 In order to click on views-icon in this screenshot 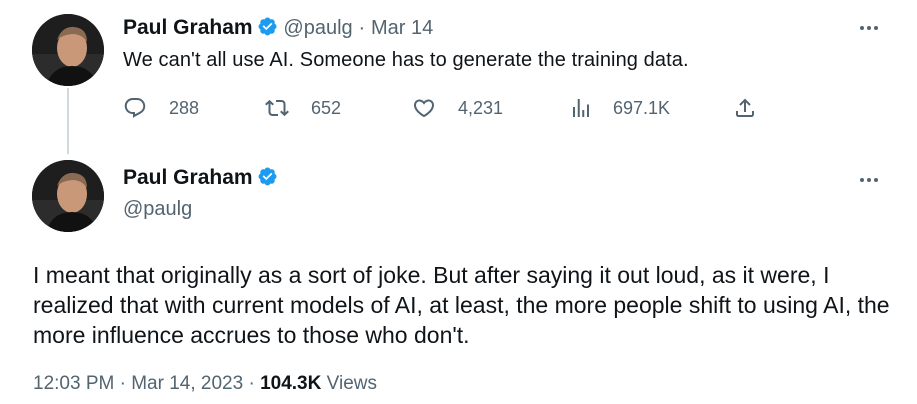, I will do `click(581, 108)`.